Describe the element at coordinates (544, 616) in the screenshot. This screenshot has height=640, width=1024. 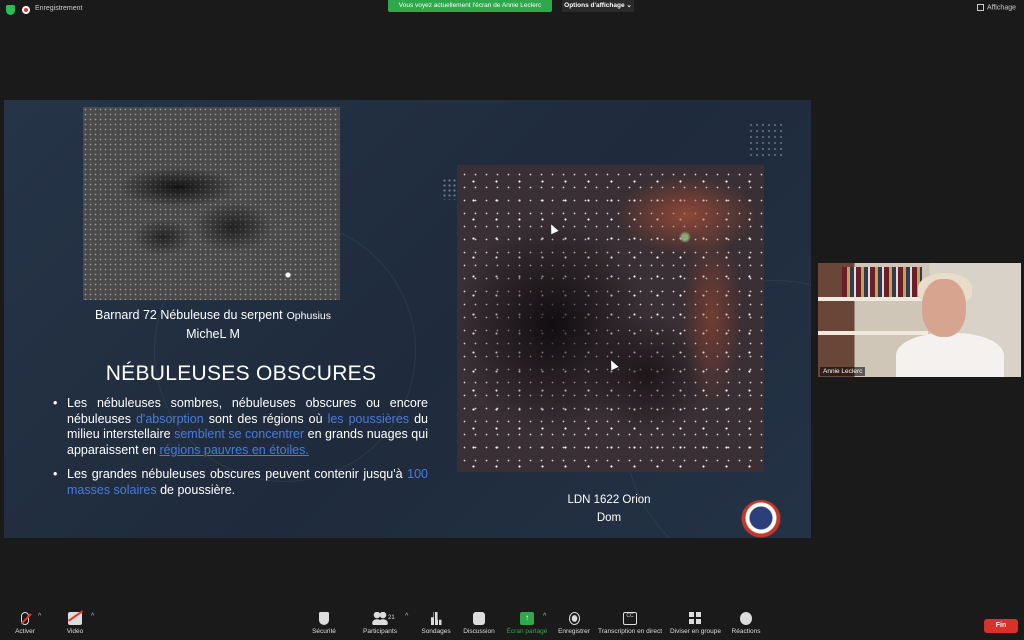
I see `share-options-caret: ^` at that location.